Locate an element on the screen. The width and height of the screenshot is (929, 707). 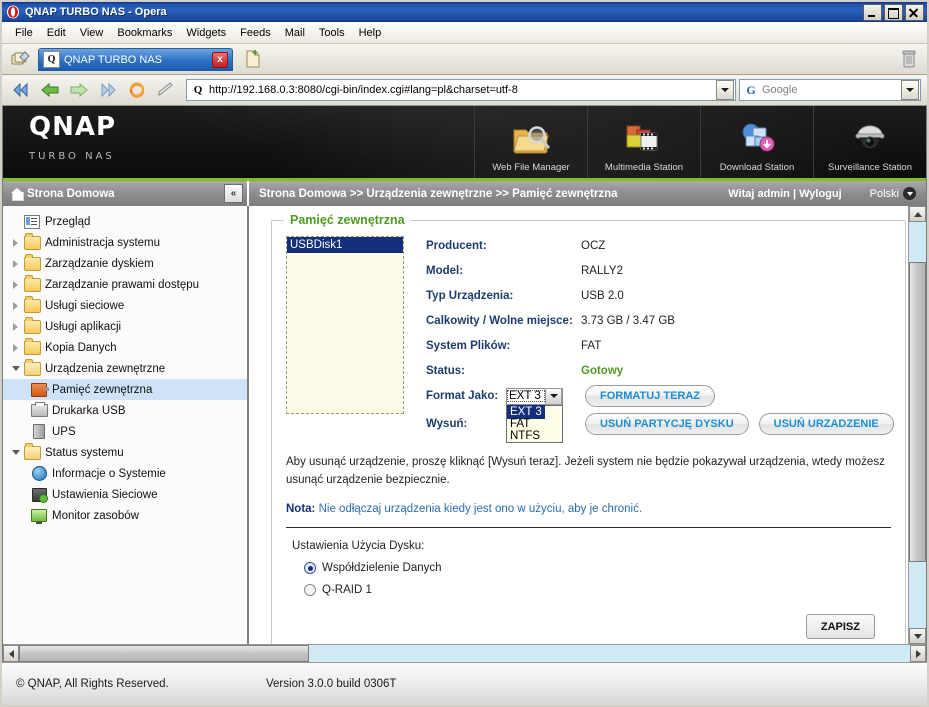
station-surveillance: Surveillance Station is located at coordinates (869, 142).